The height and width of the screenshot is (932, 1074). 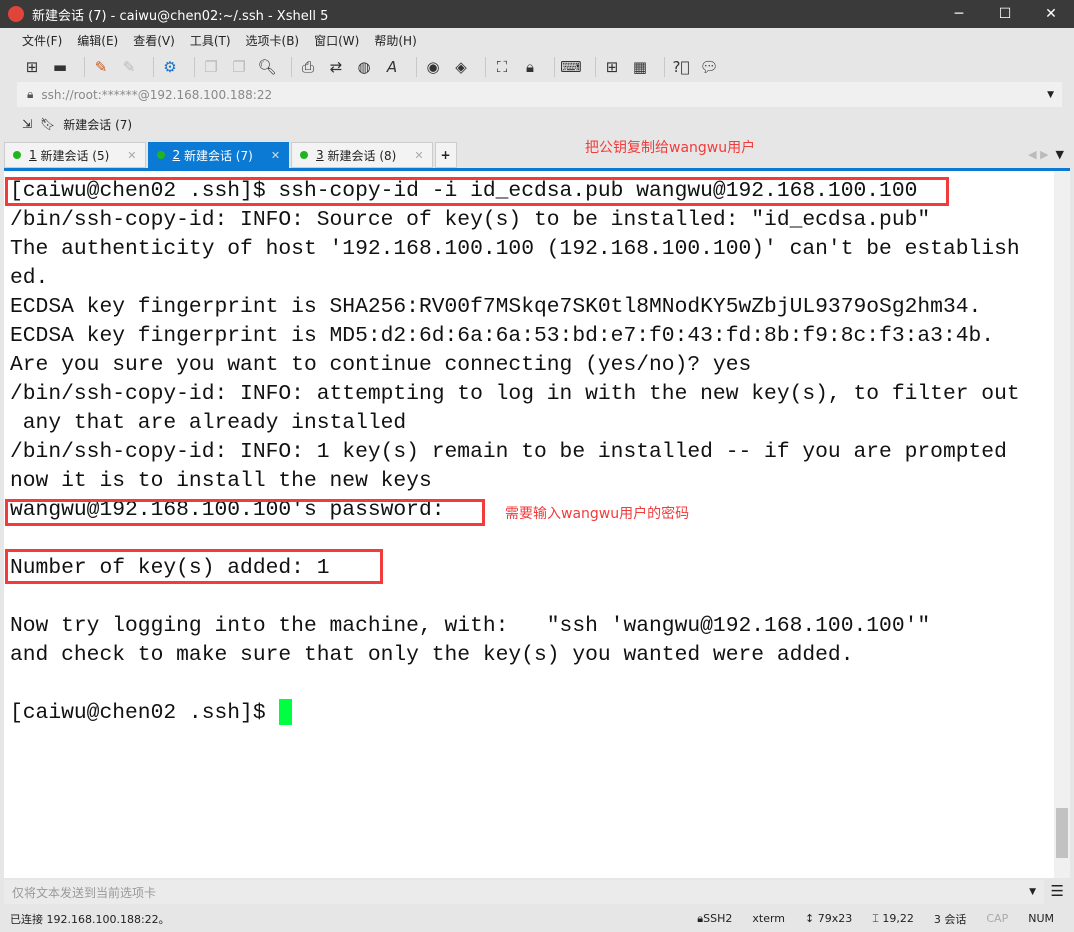 What do you see at coordinates (208, 423) in the screenshot?
I see `terminal-line: any that are already installed` at bounding box center [208, 423].